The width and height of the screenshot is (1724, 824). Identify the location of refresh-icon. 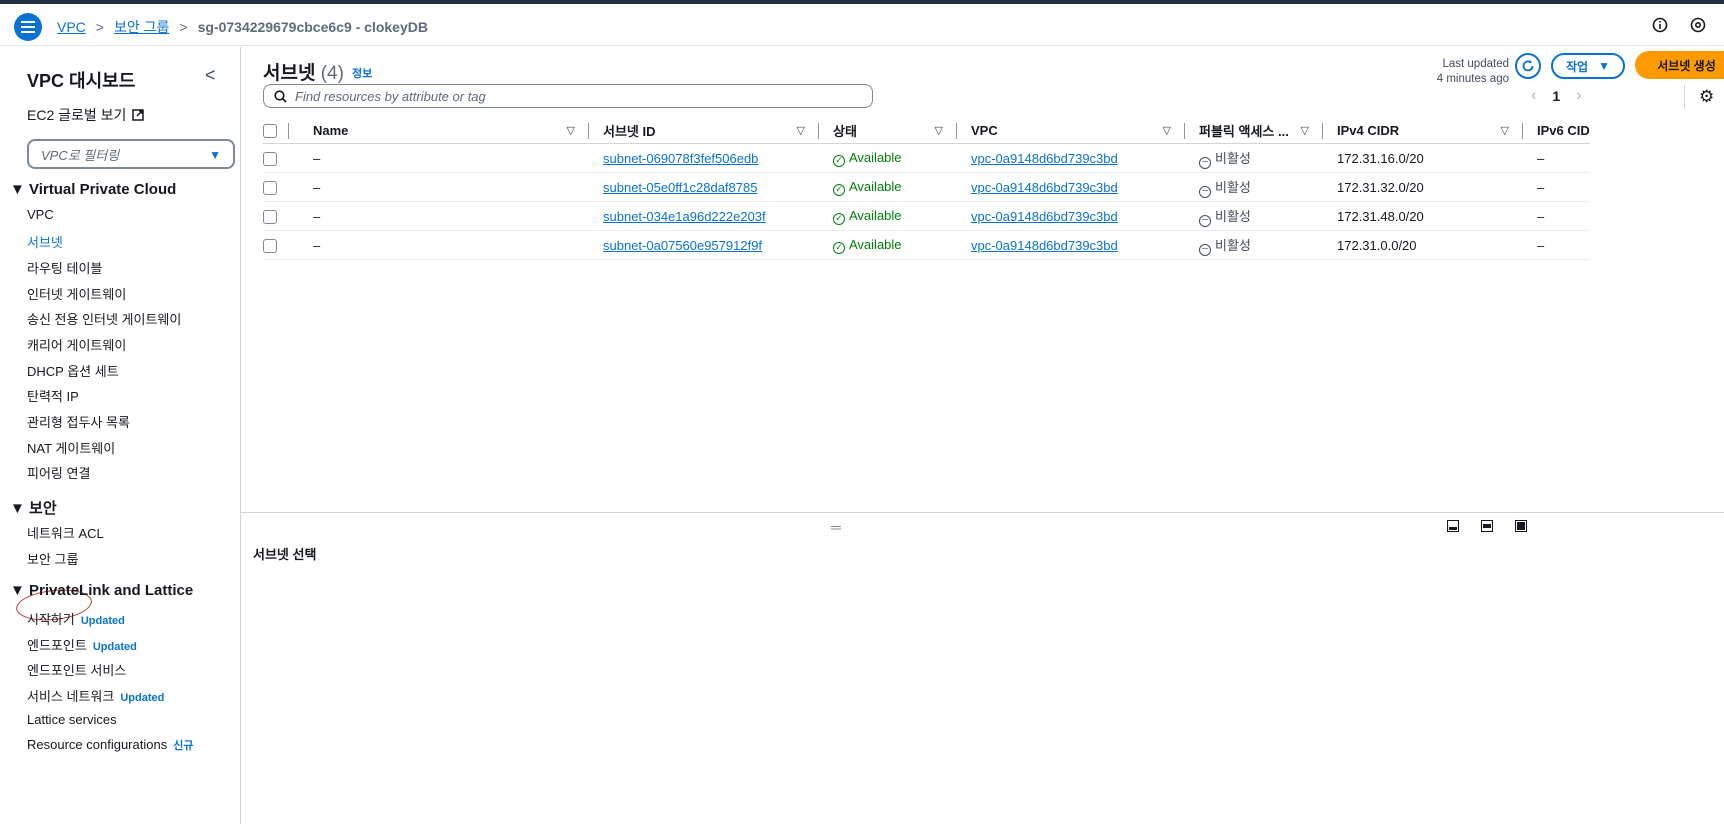
(1528, 66).